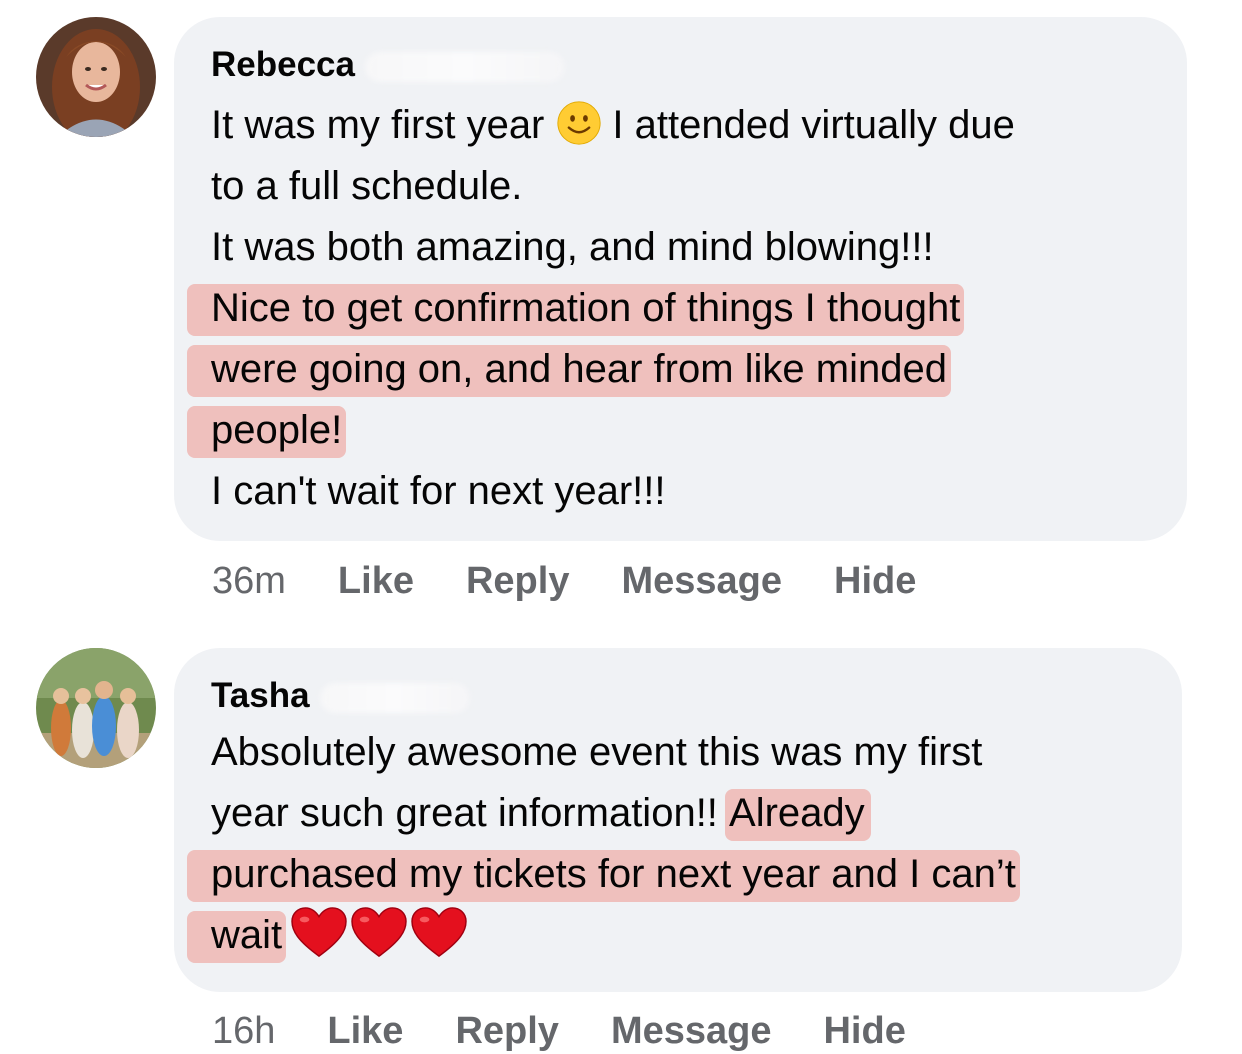 The width and height of the screenshot is (1242, 1054). What do you see at coordinates (572, 247) in the screenshot?
I see `text-line: It was both amazing, and mind blowing!!!` at bounding box center [572, 247].